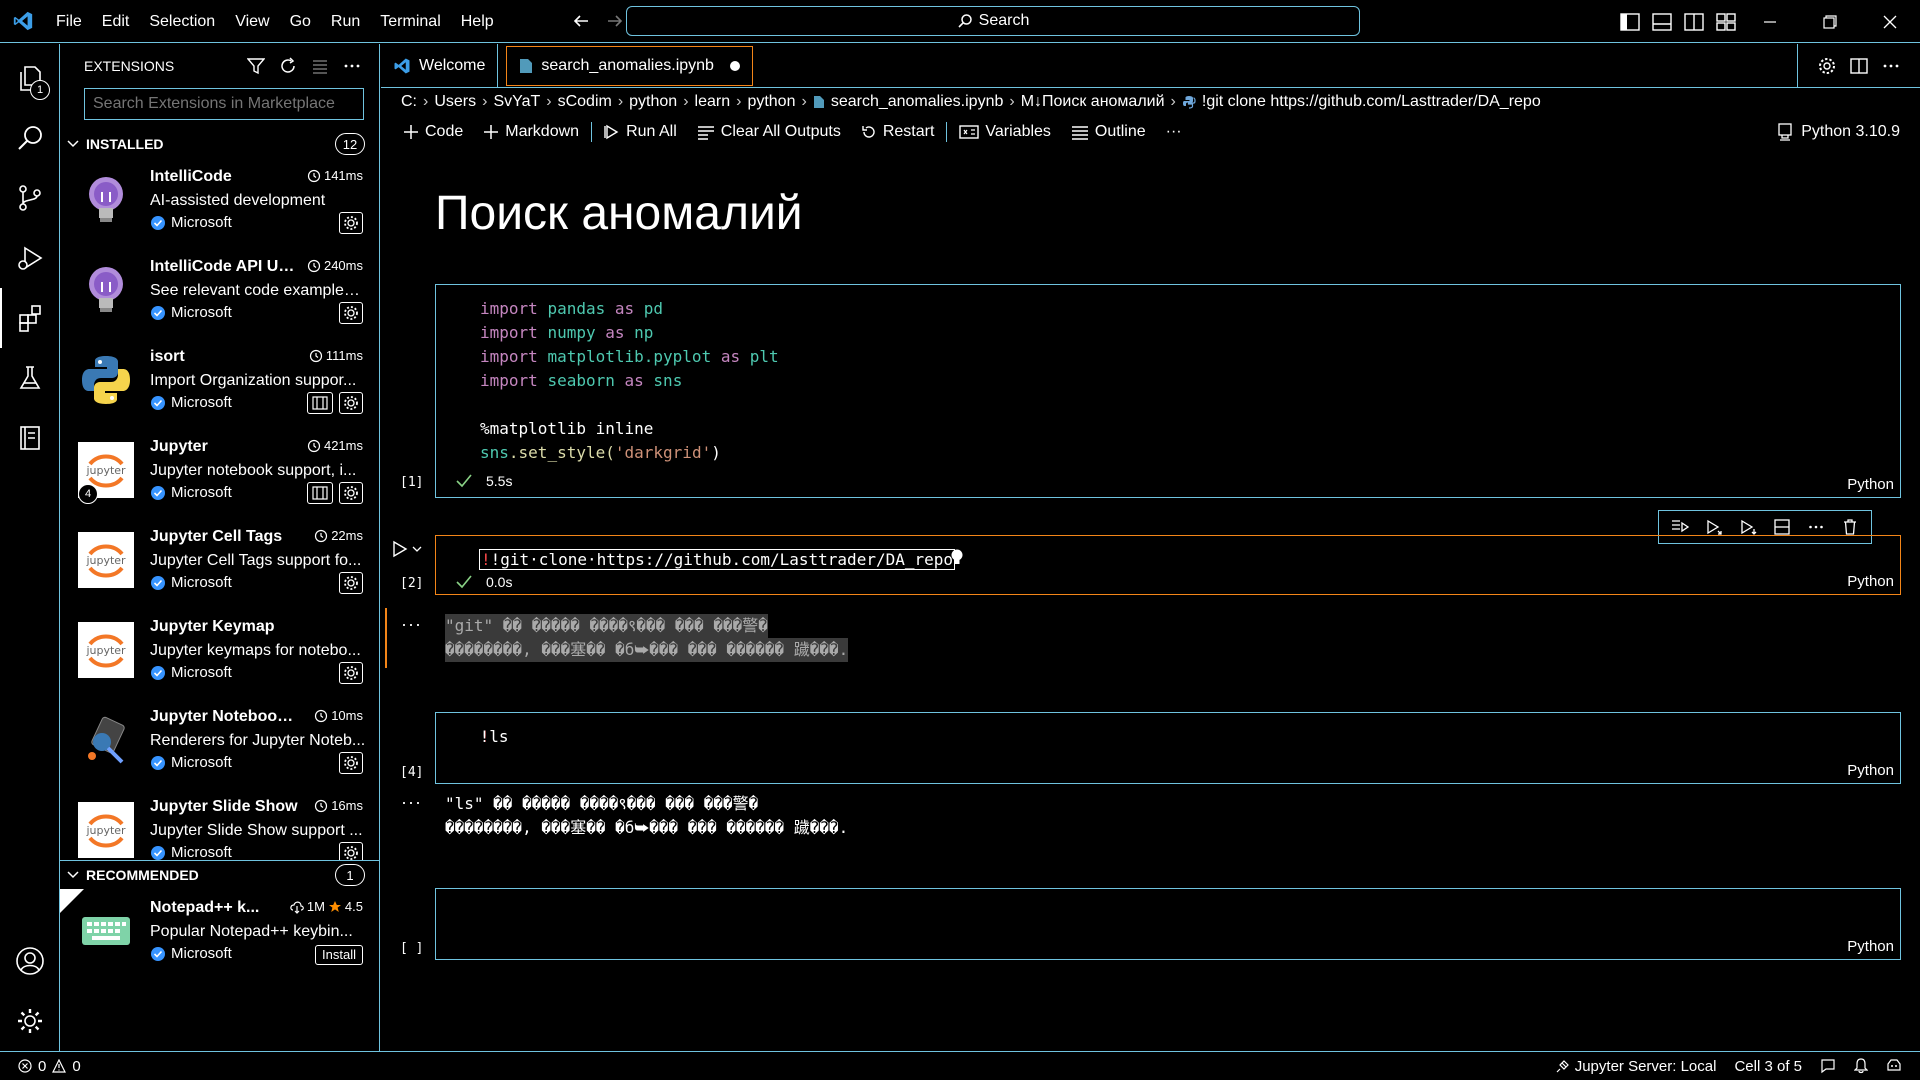 Image resolution: width=1920 pixels, height=1080 pixels. Describe the element at coordinates (440, 66) in the screenshot. I see `tab-welcome: Welcome` at that location.